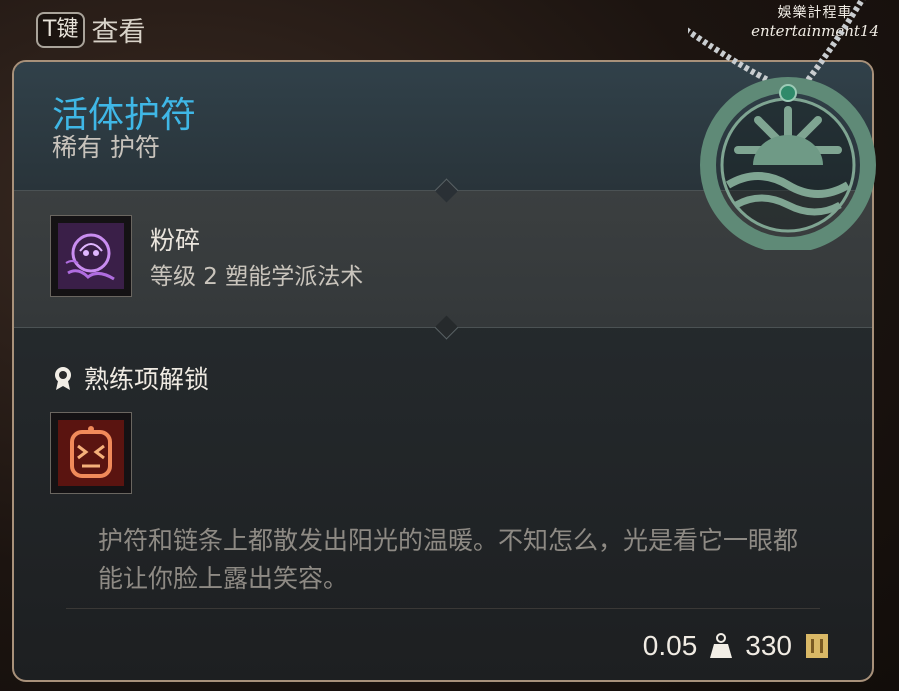  What do you see at coordinates (106, 147) in the screenshot?
I see `item-rarity-type: 稀有 护符` at bounding box center [106, 147].